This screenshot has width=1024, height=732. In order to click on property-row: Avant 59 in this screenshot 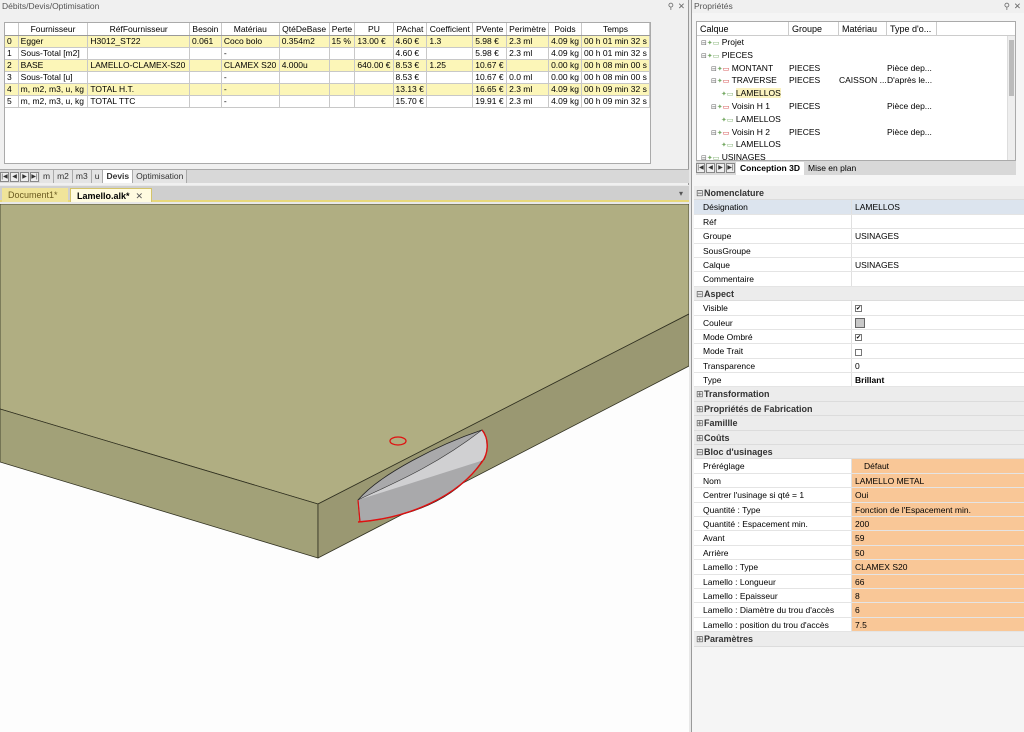, I will do `click(859, 538)`.